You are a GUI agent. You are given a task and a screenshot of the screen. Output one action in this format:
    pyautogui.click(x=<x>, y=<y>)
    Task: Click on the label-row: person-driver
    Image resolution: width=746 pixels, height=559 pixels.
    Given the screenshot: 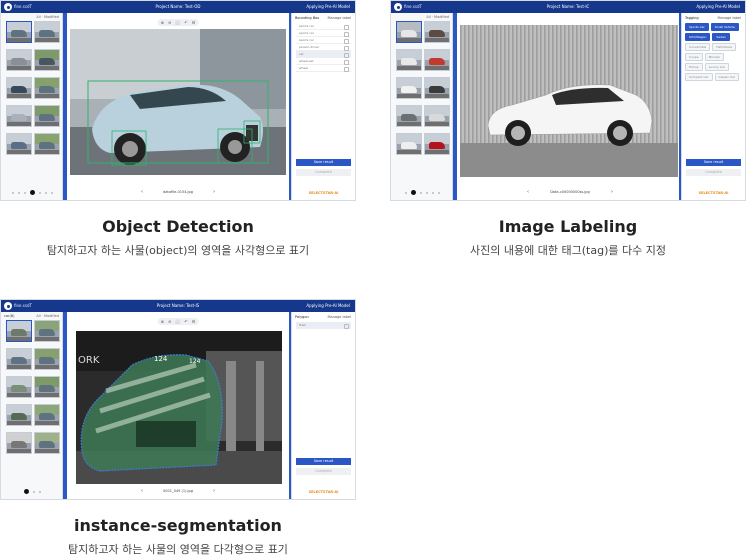 What is the action you would take?
    pyautogui.click(x=323, y=47)
    